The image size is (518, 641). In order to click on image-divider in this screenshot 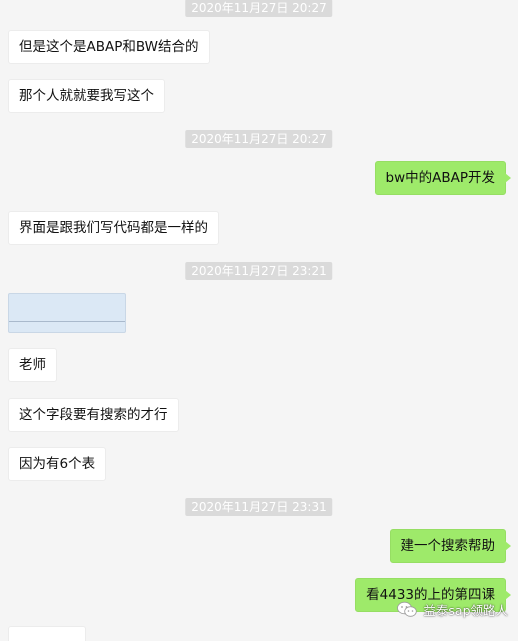, I will do `click(67, 321)`.